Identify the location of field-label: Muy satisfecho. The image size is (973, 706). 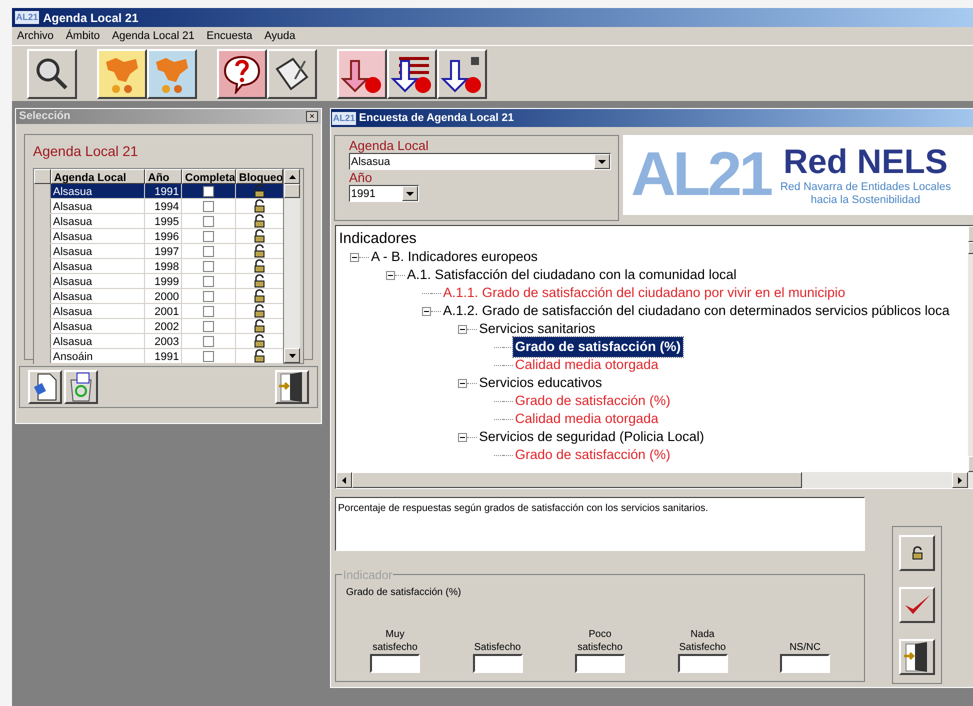
(395, 641).